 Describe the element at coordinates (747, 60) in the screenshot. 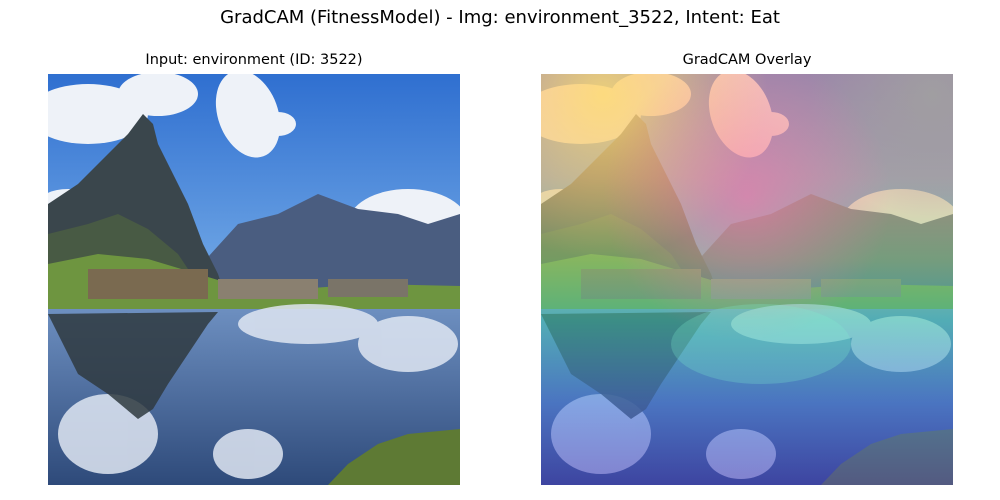

I see `overlay-image-title: GradCAM Overlay` at that location.